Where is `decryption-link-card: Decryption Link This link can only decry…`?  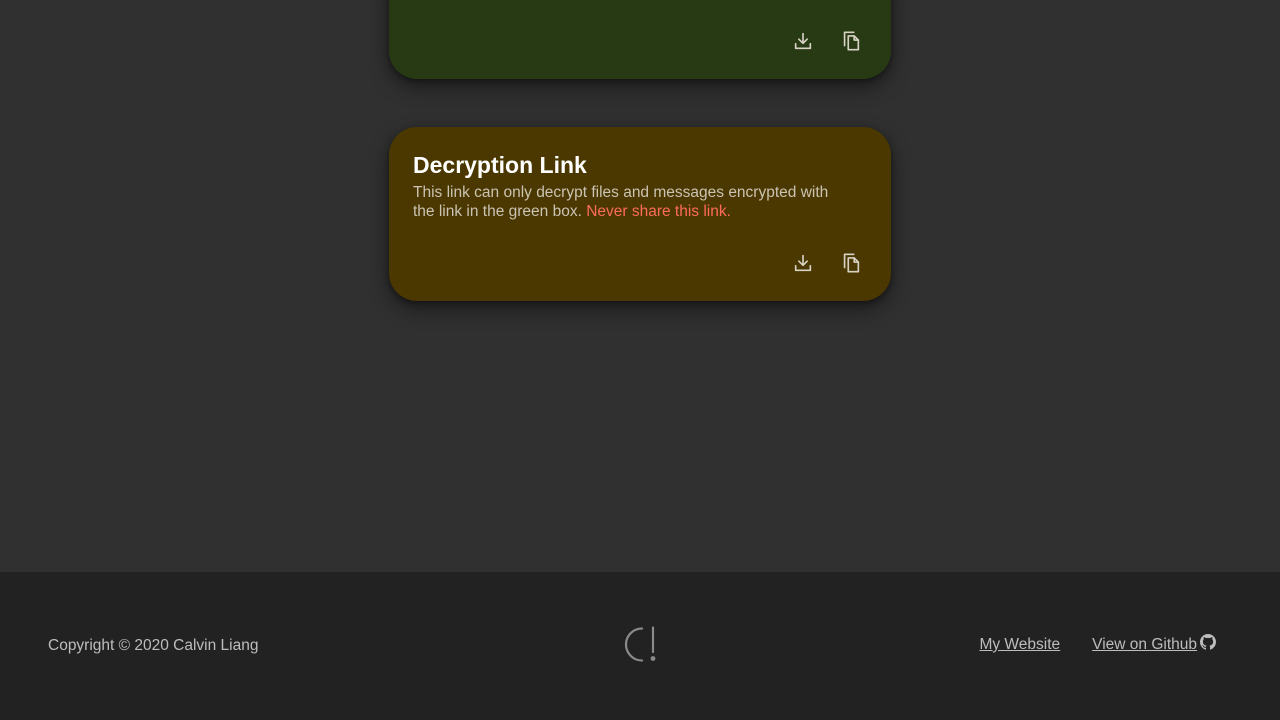 decryption-link-card: Decryption Link This link can only decry… is located at coordinates (640, 214).